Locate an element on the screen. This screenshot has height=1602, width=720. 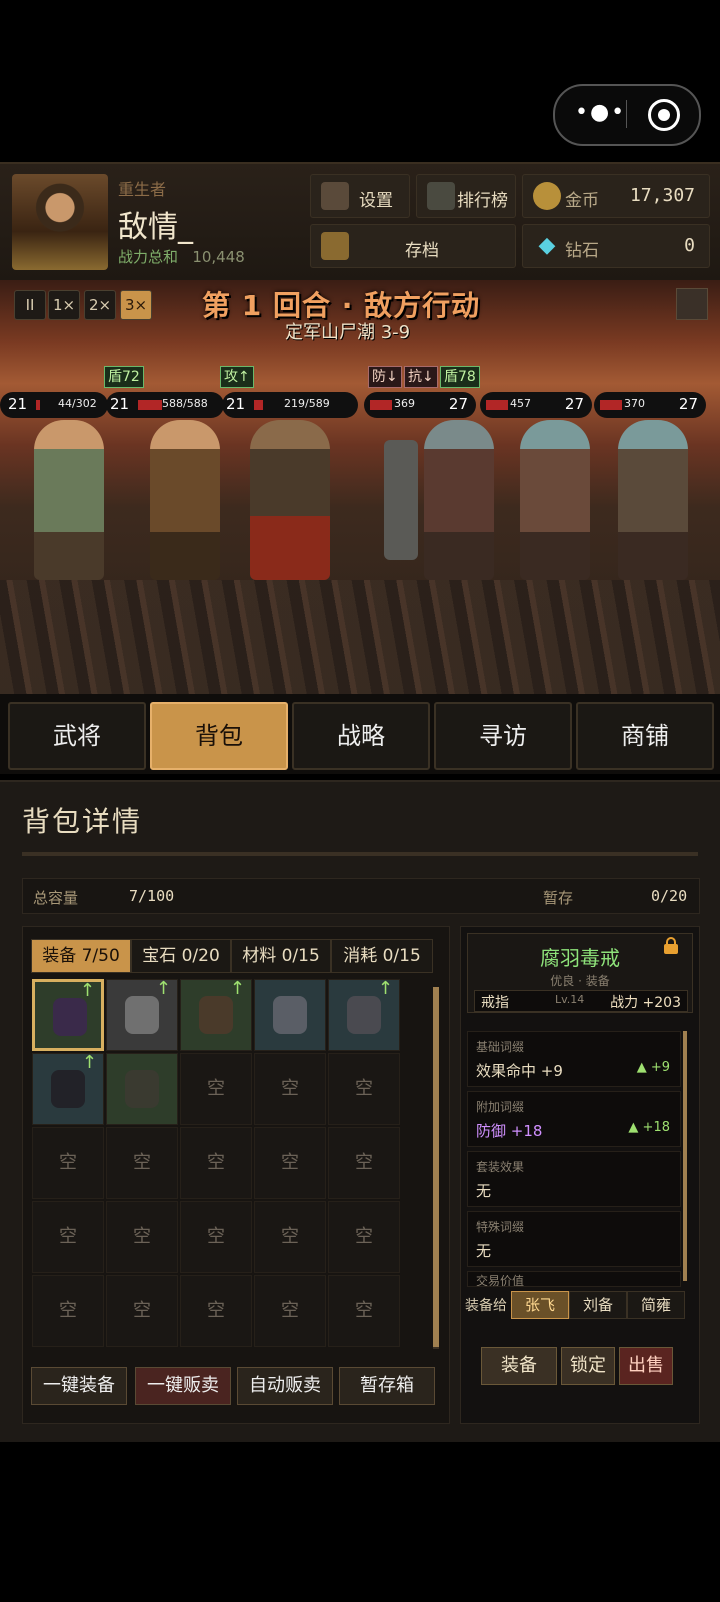
inventory-slot-helmet-red is located at coordinates (142, 1089).